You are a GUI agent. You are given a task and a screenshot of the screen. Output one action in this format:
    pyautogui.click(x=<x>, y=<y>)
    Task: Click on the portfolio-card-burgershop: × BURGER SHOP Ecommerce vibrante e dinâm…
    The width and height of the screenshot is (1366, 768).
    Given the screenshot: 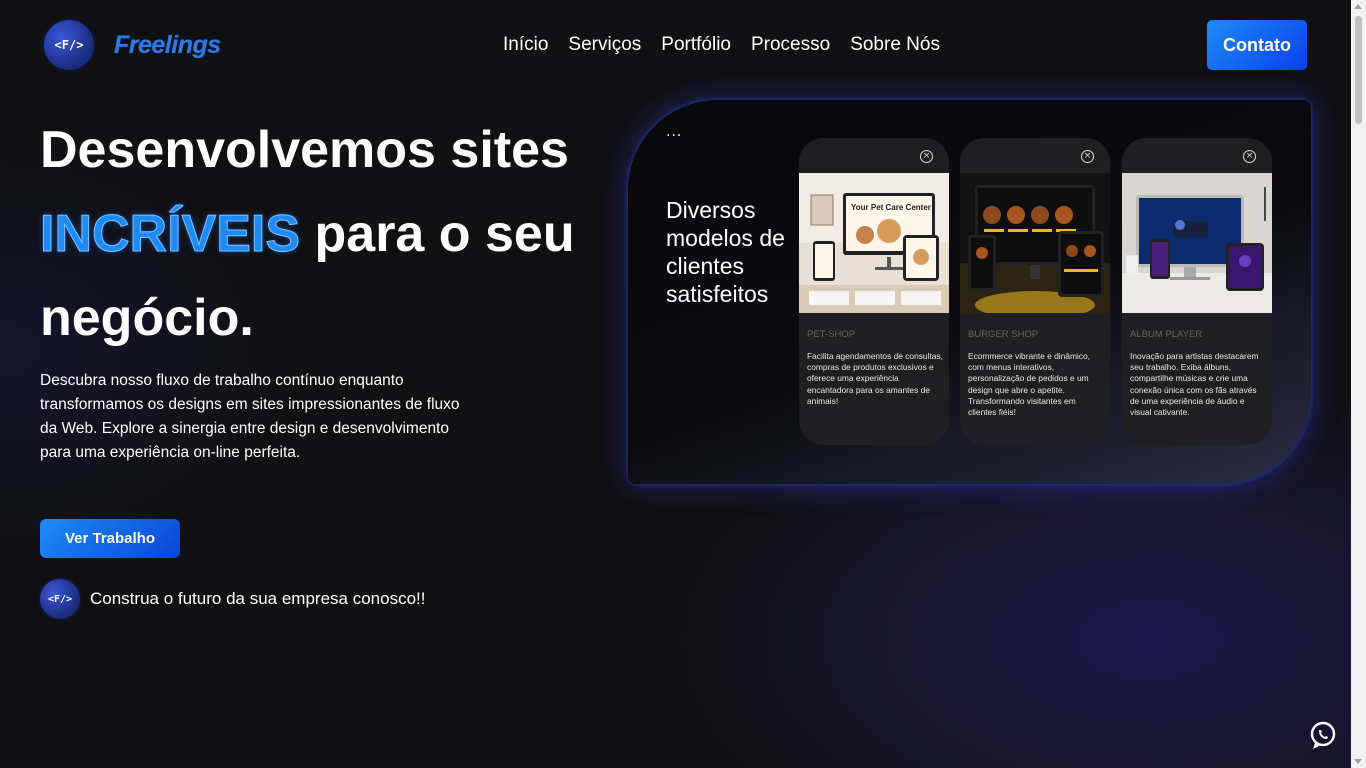 What is the action you would take?
    pyautogui.click(x=1035, y=291)
    